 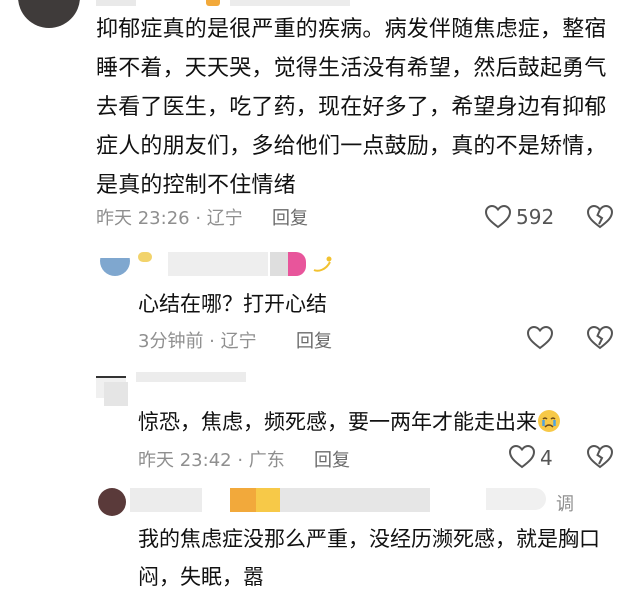 What do you see at coordinates (349, 421) in the screenshot?
I see `reply-text: 惊恐，焦虑，频死感，要一两年才能走出来` at bounding box center [349, 421].